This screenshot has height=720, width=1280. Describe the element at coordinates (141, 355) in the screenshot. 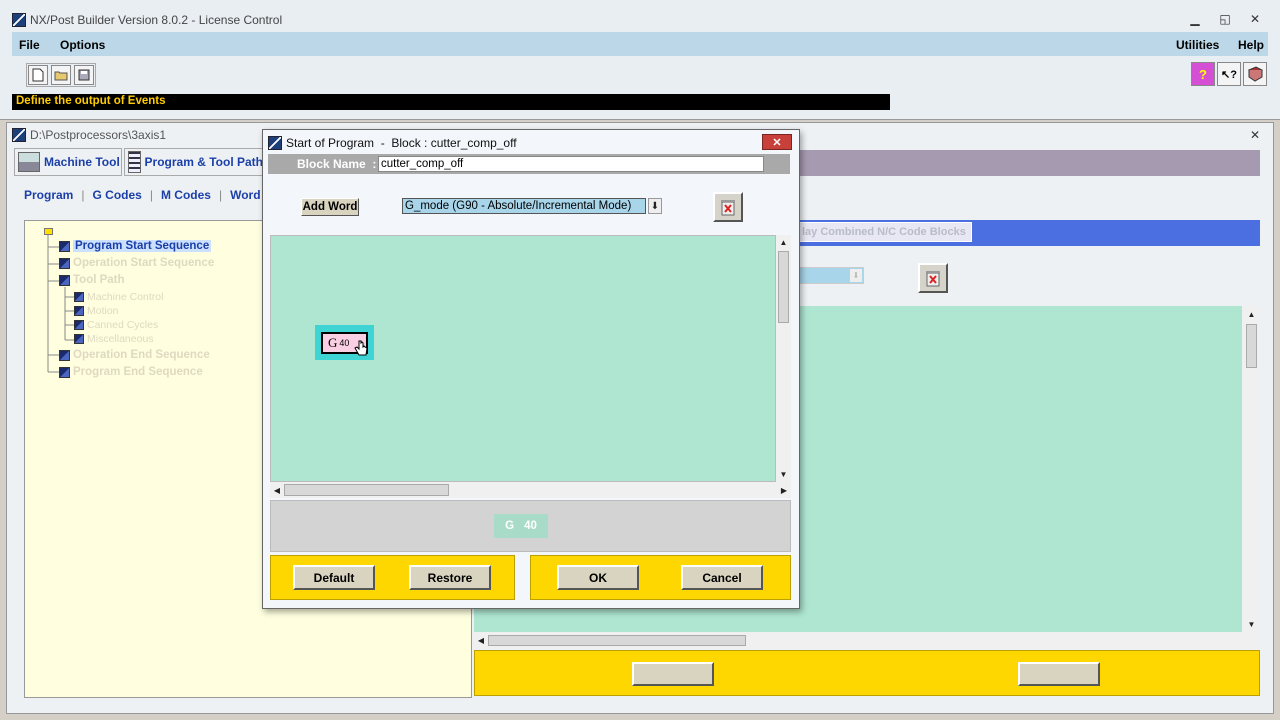

I see `tree-item-label: Operation End Sequence` at that location.